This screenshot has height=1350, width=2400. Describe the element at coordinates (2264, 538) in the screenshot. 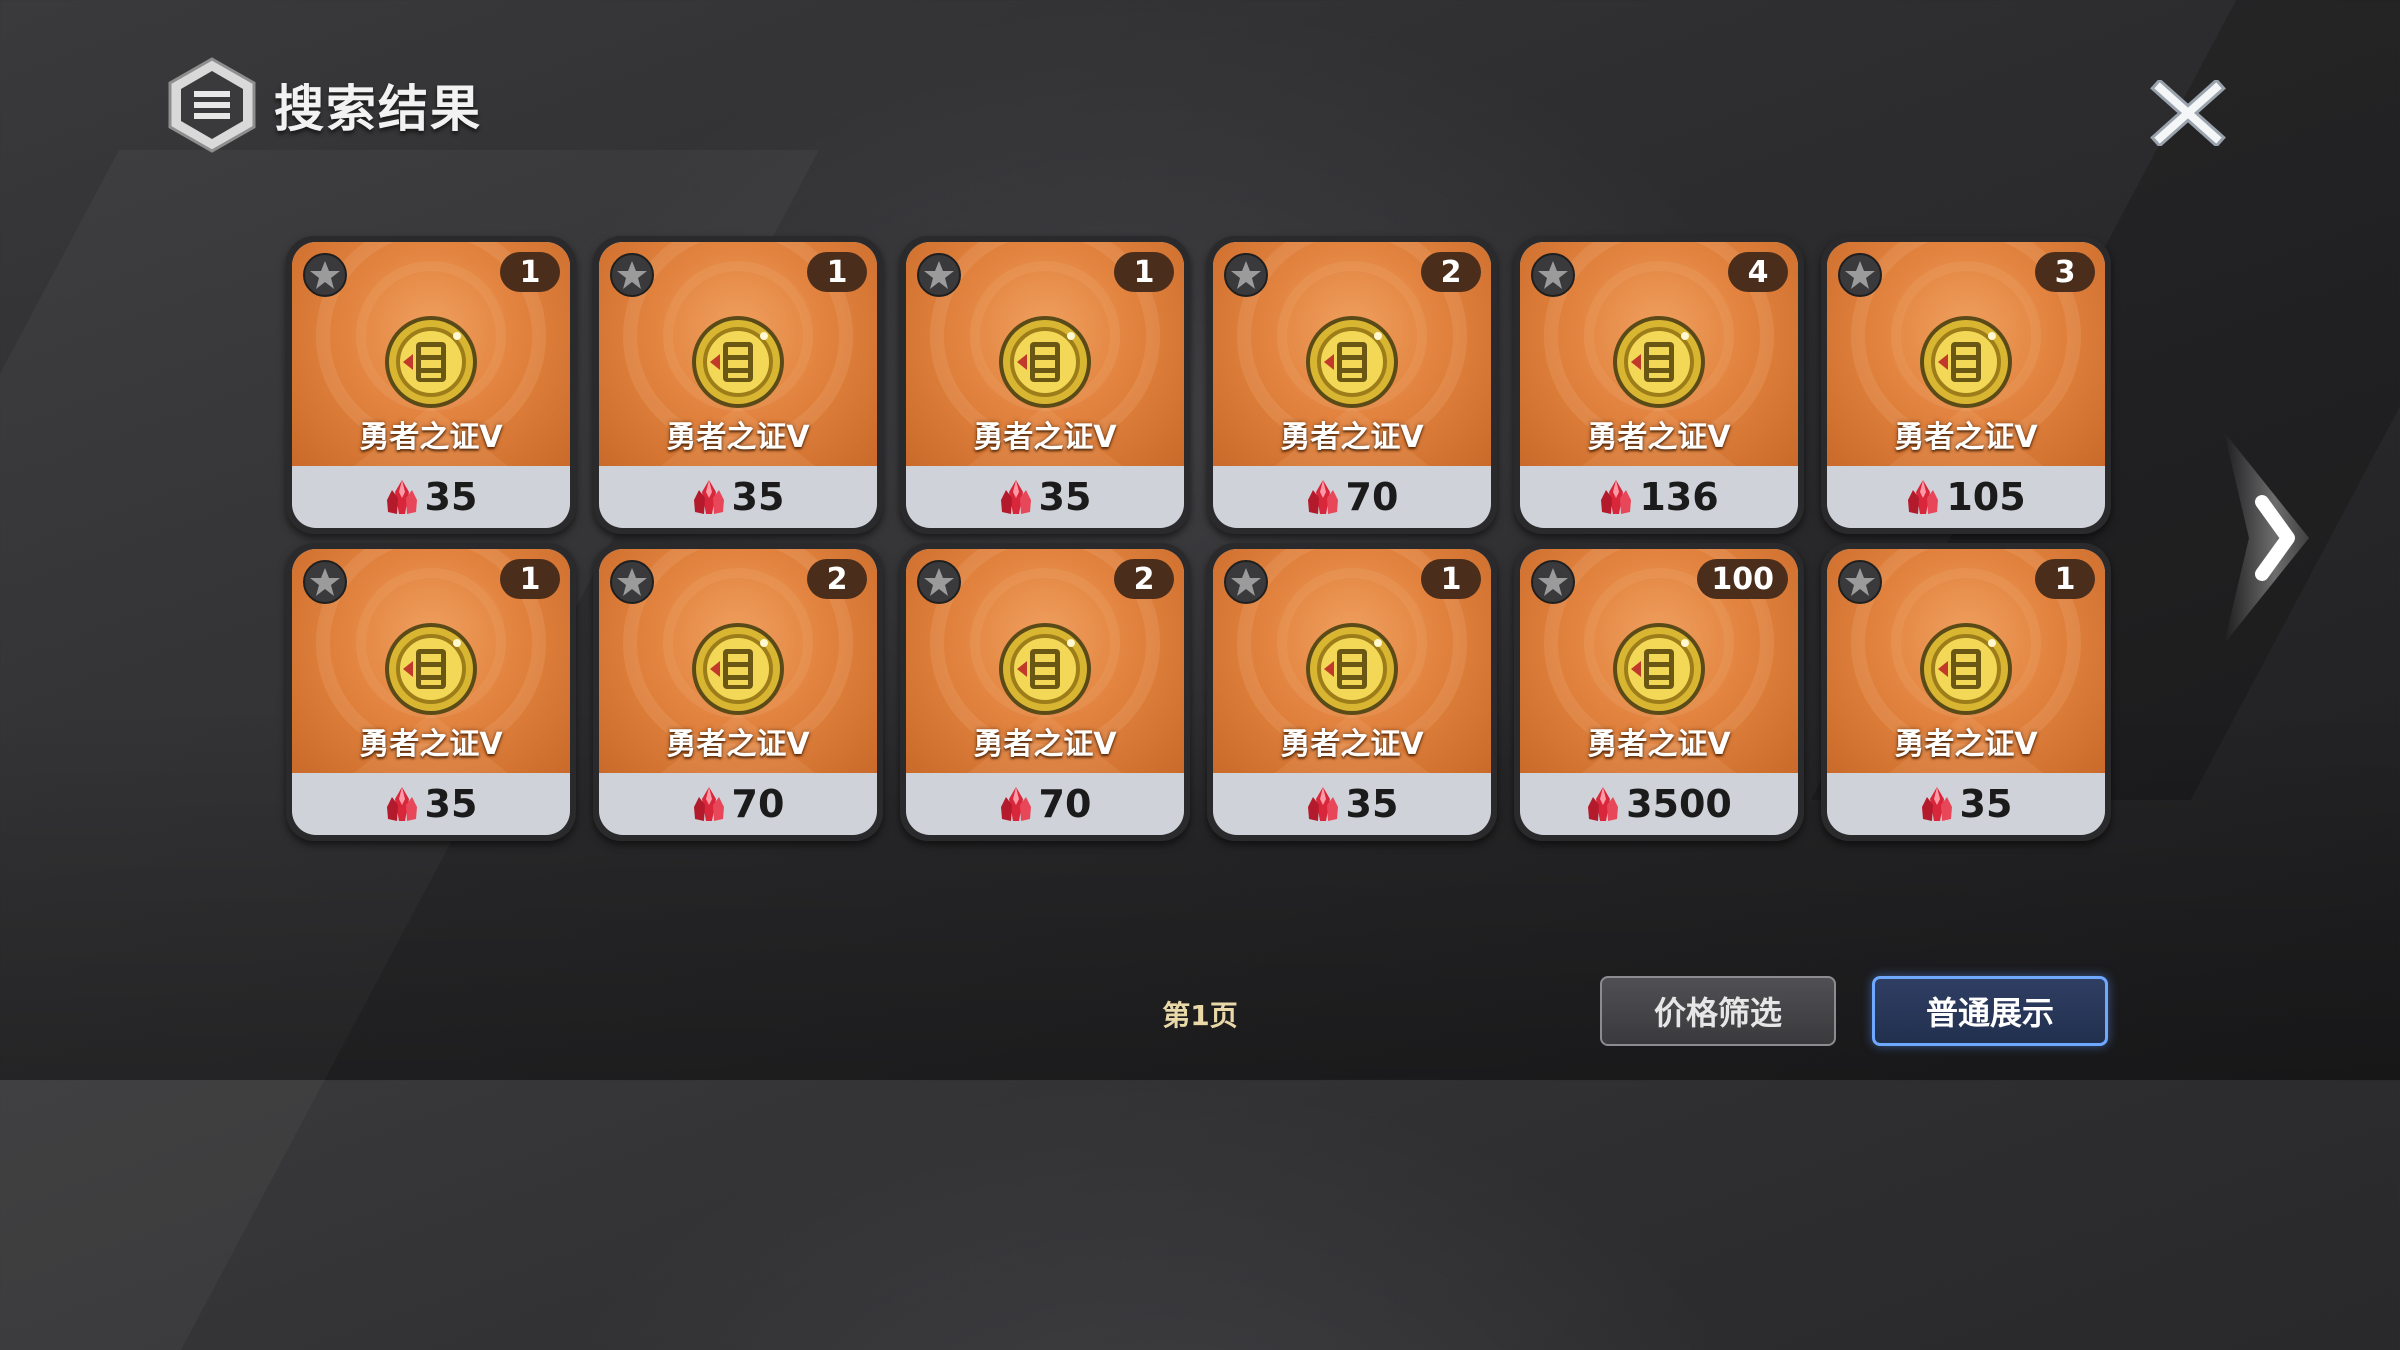

I see `next-page-arrow` at that location.